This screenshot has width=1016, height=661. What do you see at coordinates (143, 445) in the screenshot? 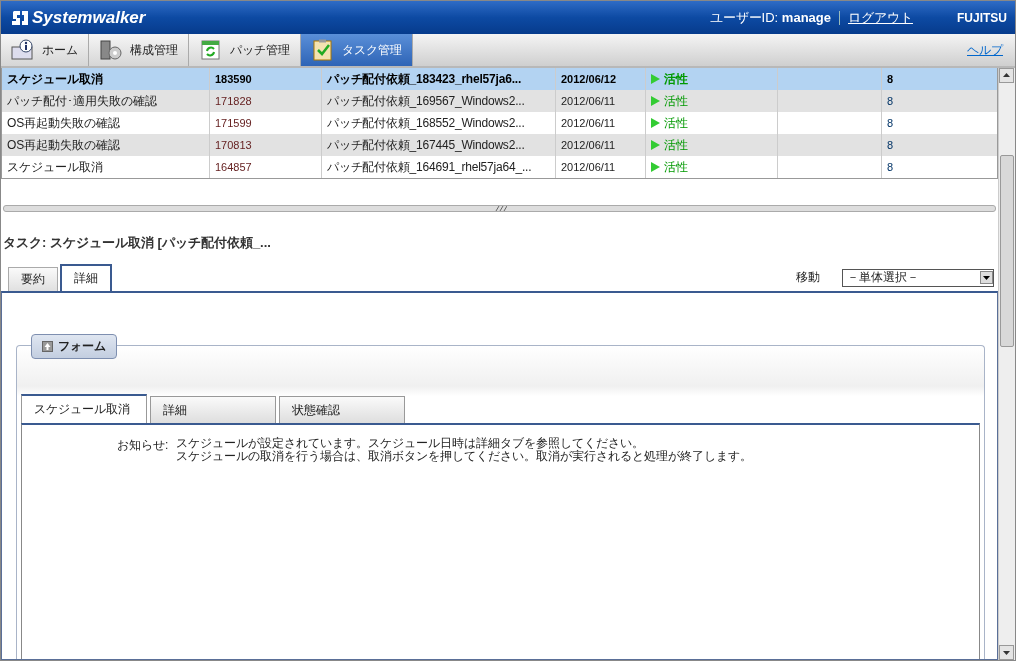
I see `notice-label: お知らせ:` at bounding box center [143, 445].